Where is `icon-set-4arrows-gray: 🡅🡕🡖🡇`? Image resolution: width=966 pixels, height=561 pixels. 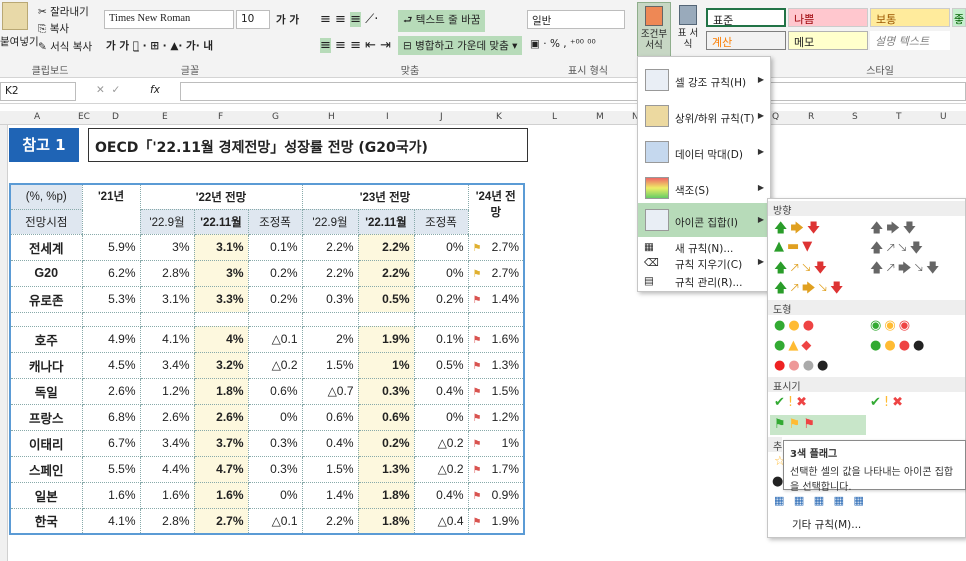
icon-set-4arrows-gray: 🡅🡕🡖🡇 is located at coordinates (898, 250).